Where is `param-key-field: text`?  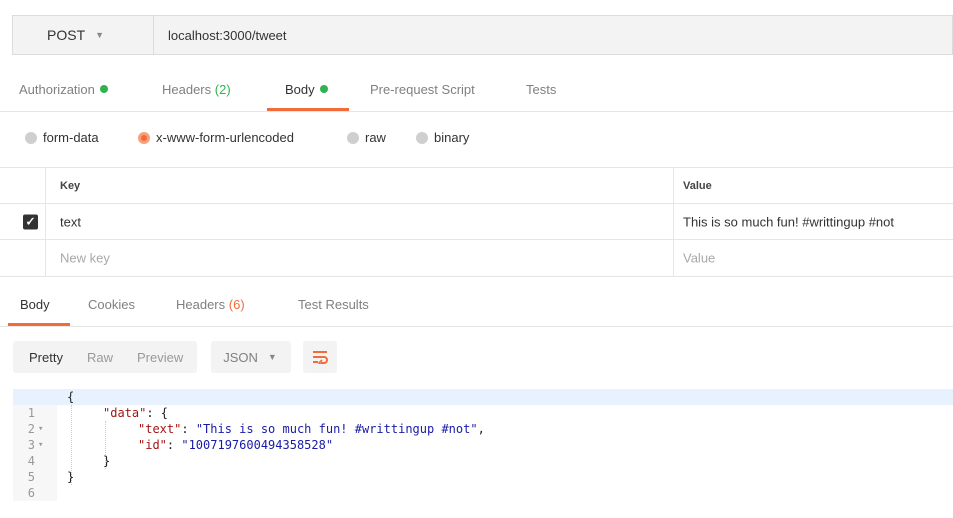
param-key-field: text is located at coordinates (70, 221).